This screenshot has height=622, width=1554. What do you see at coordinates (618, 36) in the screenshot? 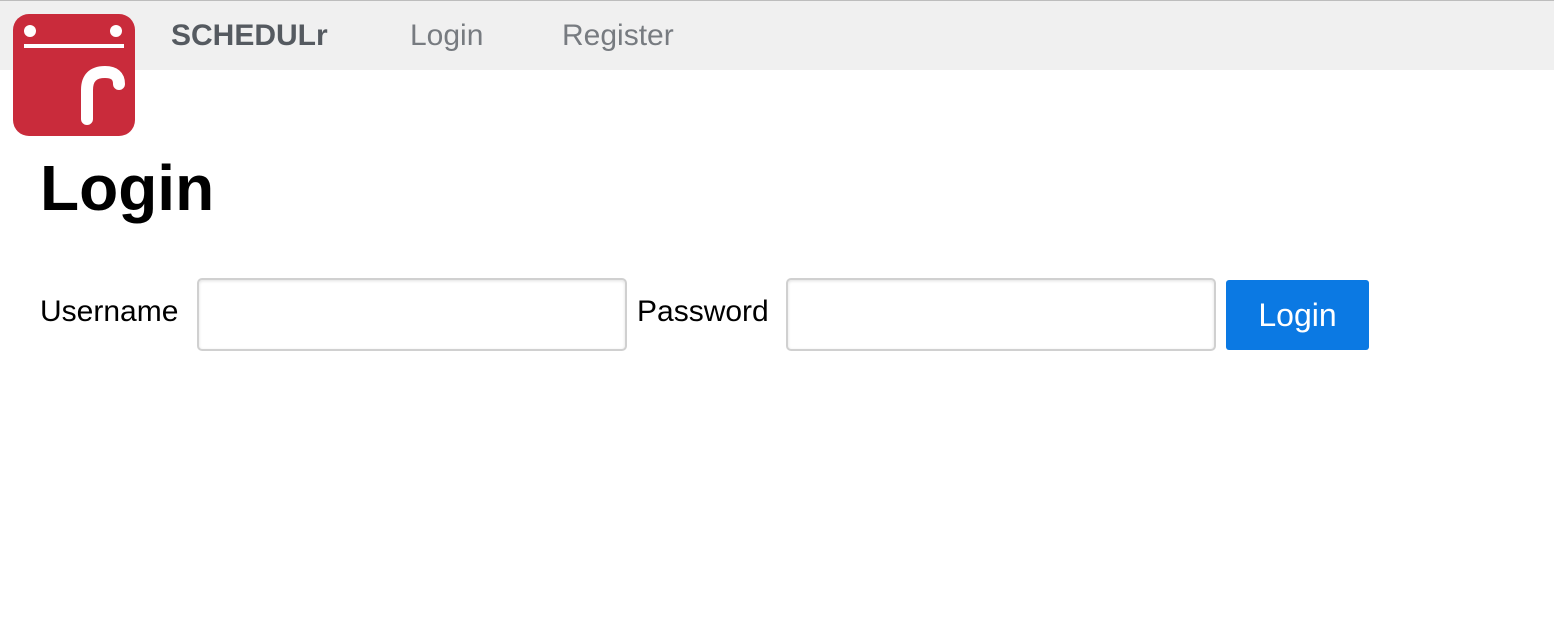
I see `nav-link-register: Register` at bounding box center [618, 36].